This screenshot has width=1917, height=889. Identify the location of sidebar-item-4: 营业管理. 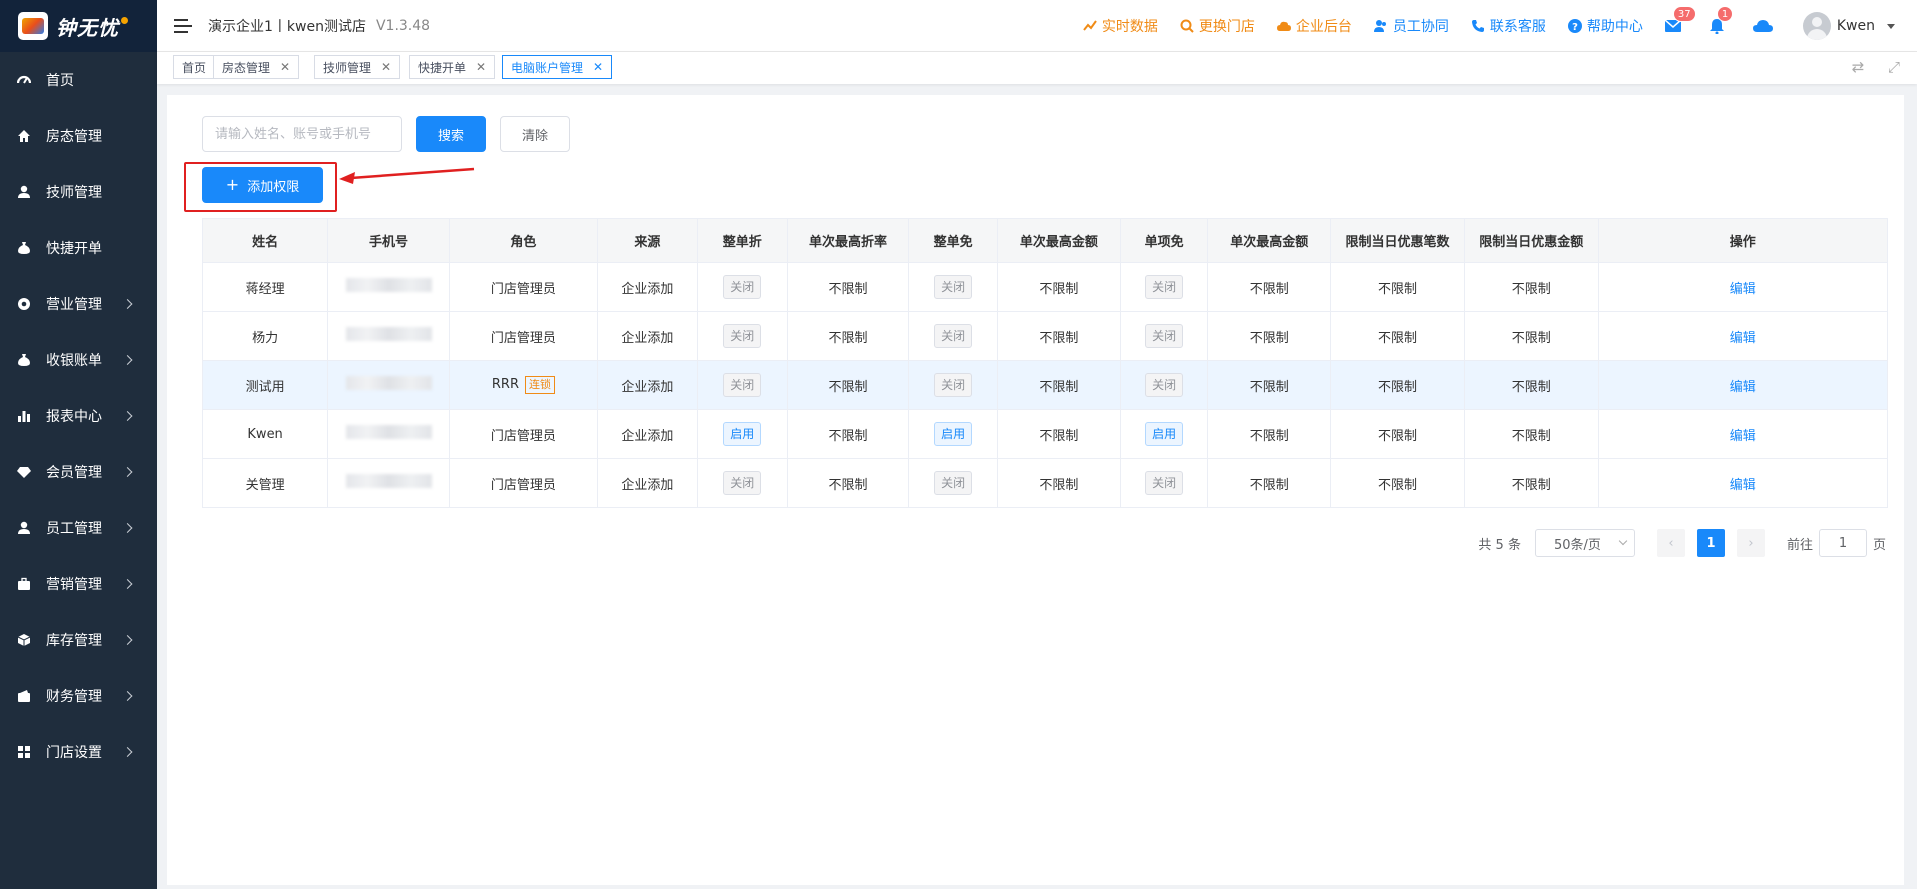
(78, 304).